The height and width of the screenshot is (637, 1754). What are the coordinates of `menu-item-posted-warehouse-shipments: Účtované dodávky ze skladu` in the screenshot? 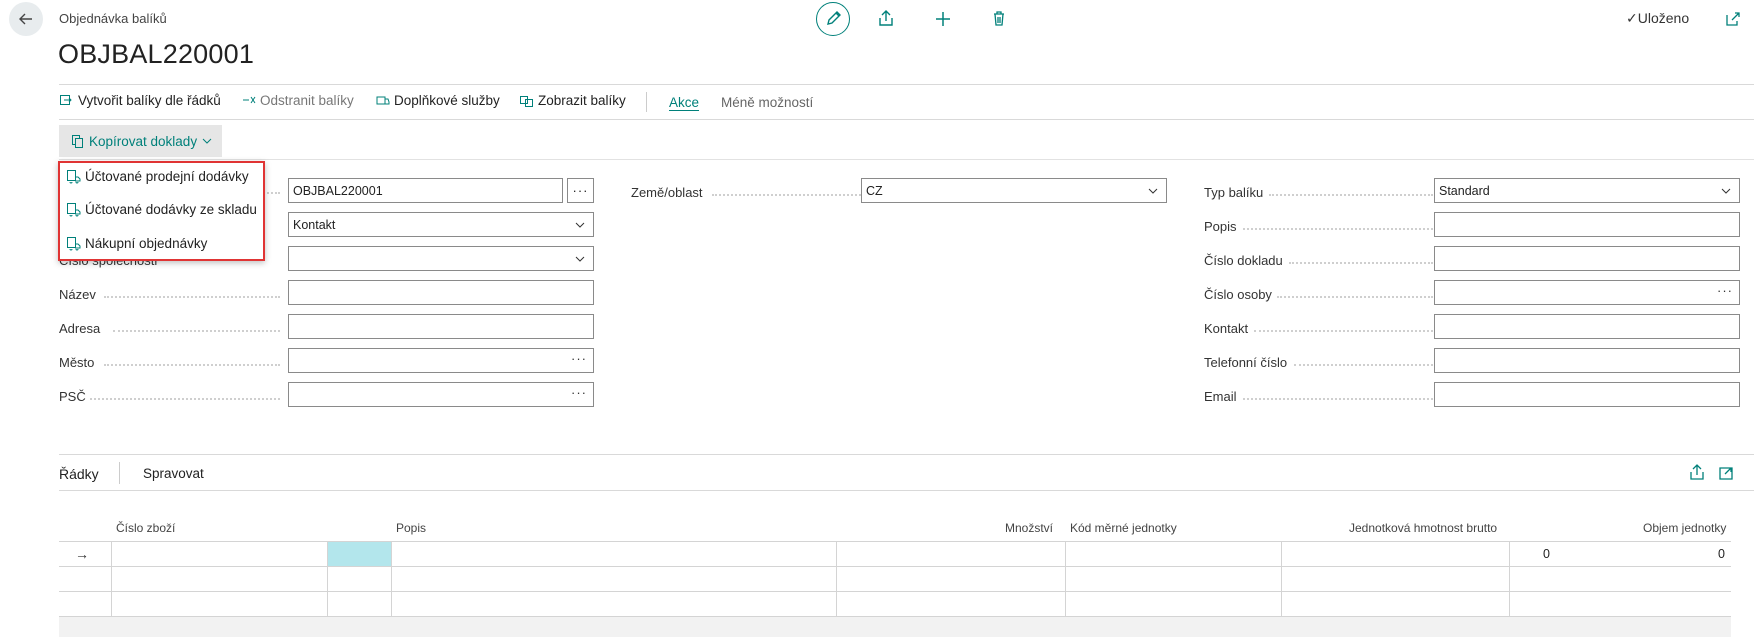 It's located at (161, 209).